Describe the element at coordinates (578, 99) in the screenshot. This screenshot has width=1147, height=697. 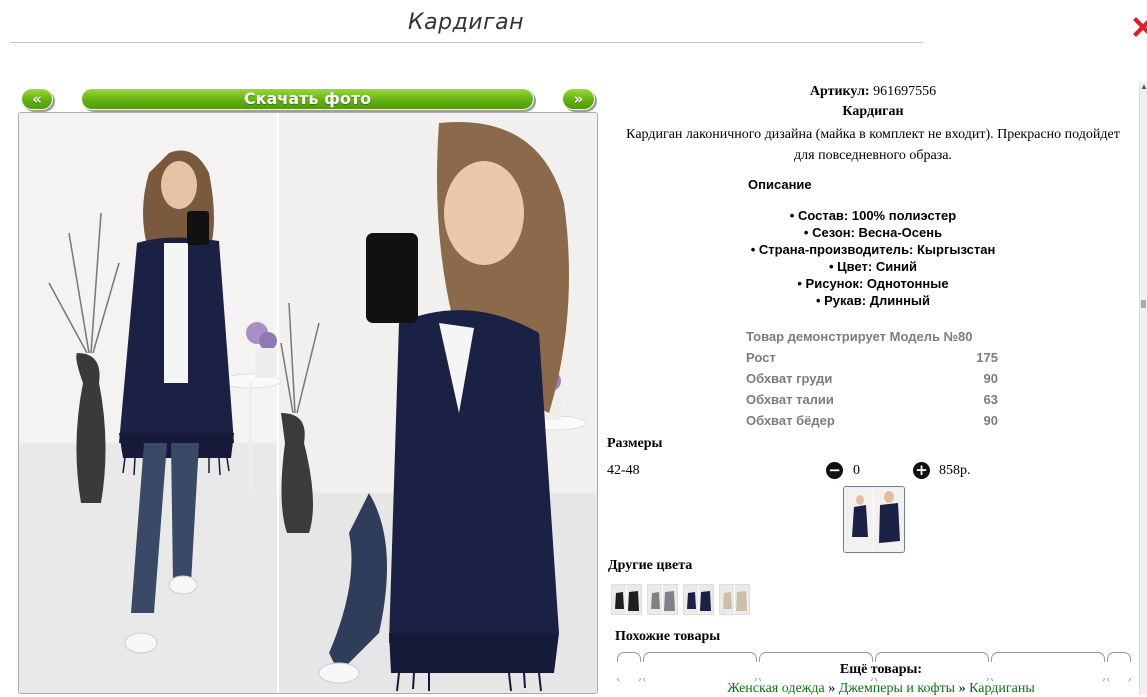
I see `next-photo-button: »` at that location.